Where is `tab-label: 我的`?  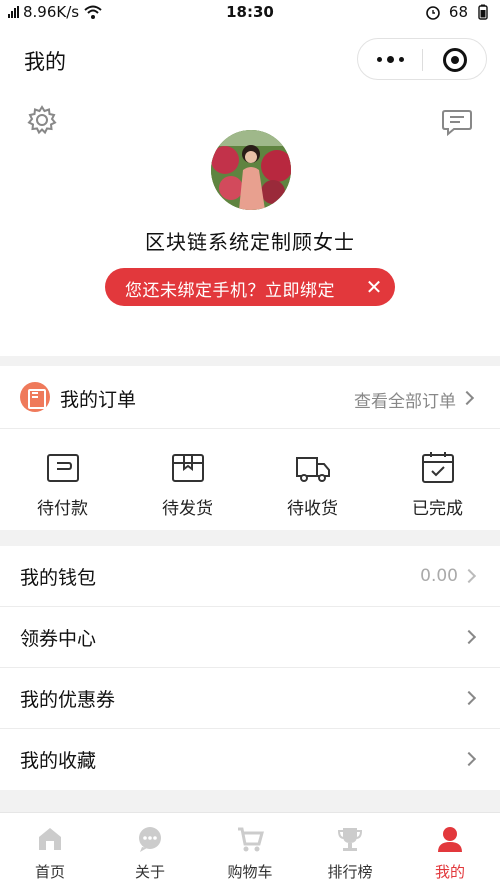 tab-label: 我的 is located at coordinates (449, 872).